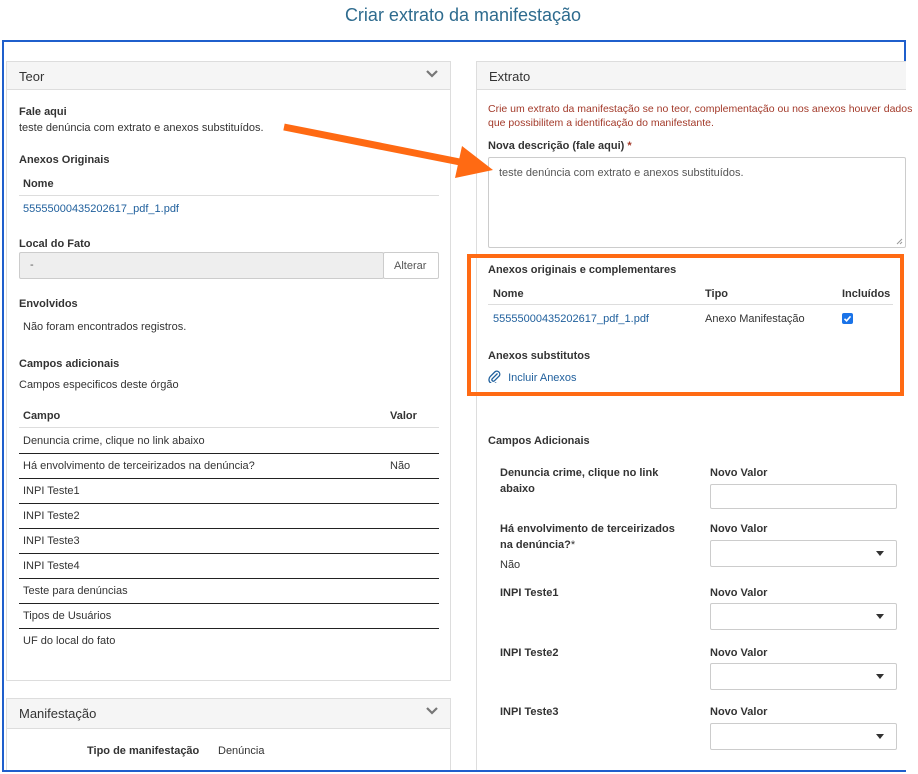  I want to click on resize-handle-icon, so click(899, 241).